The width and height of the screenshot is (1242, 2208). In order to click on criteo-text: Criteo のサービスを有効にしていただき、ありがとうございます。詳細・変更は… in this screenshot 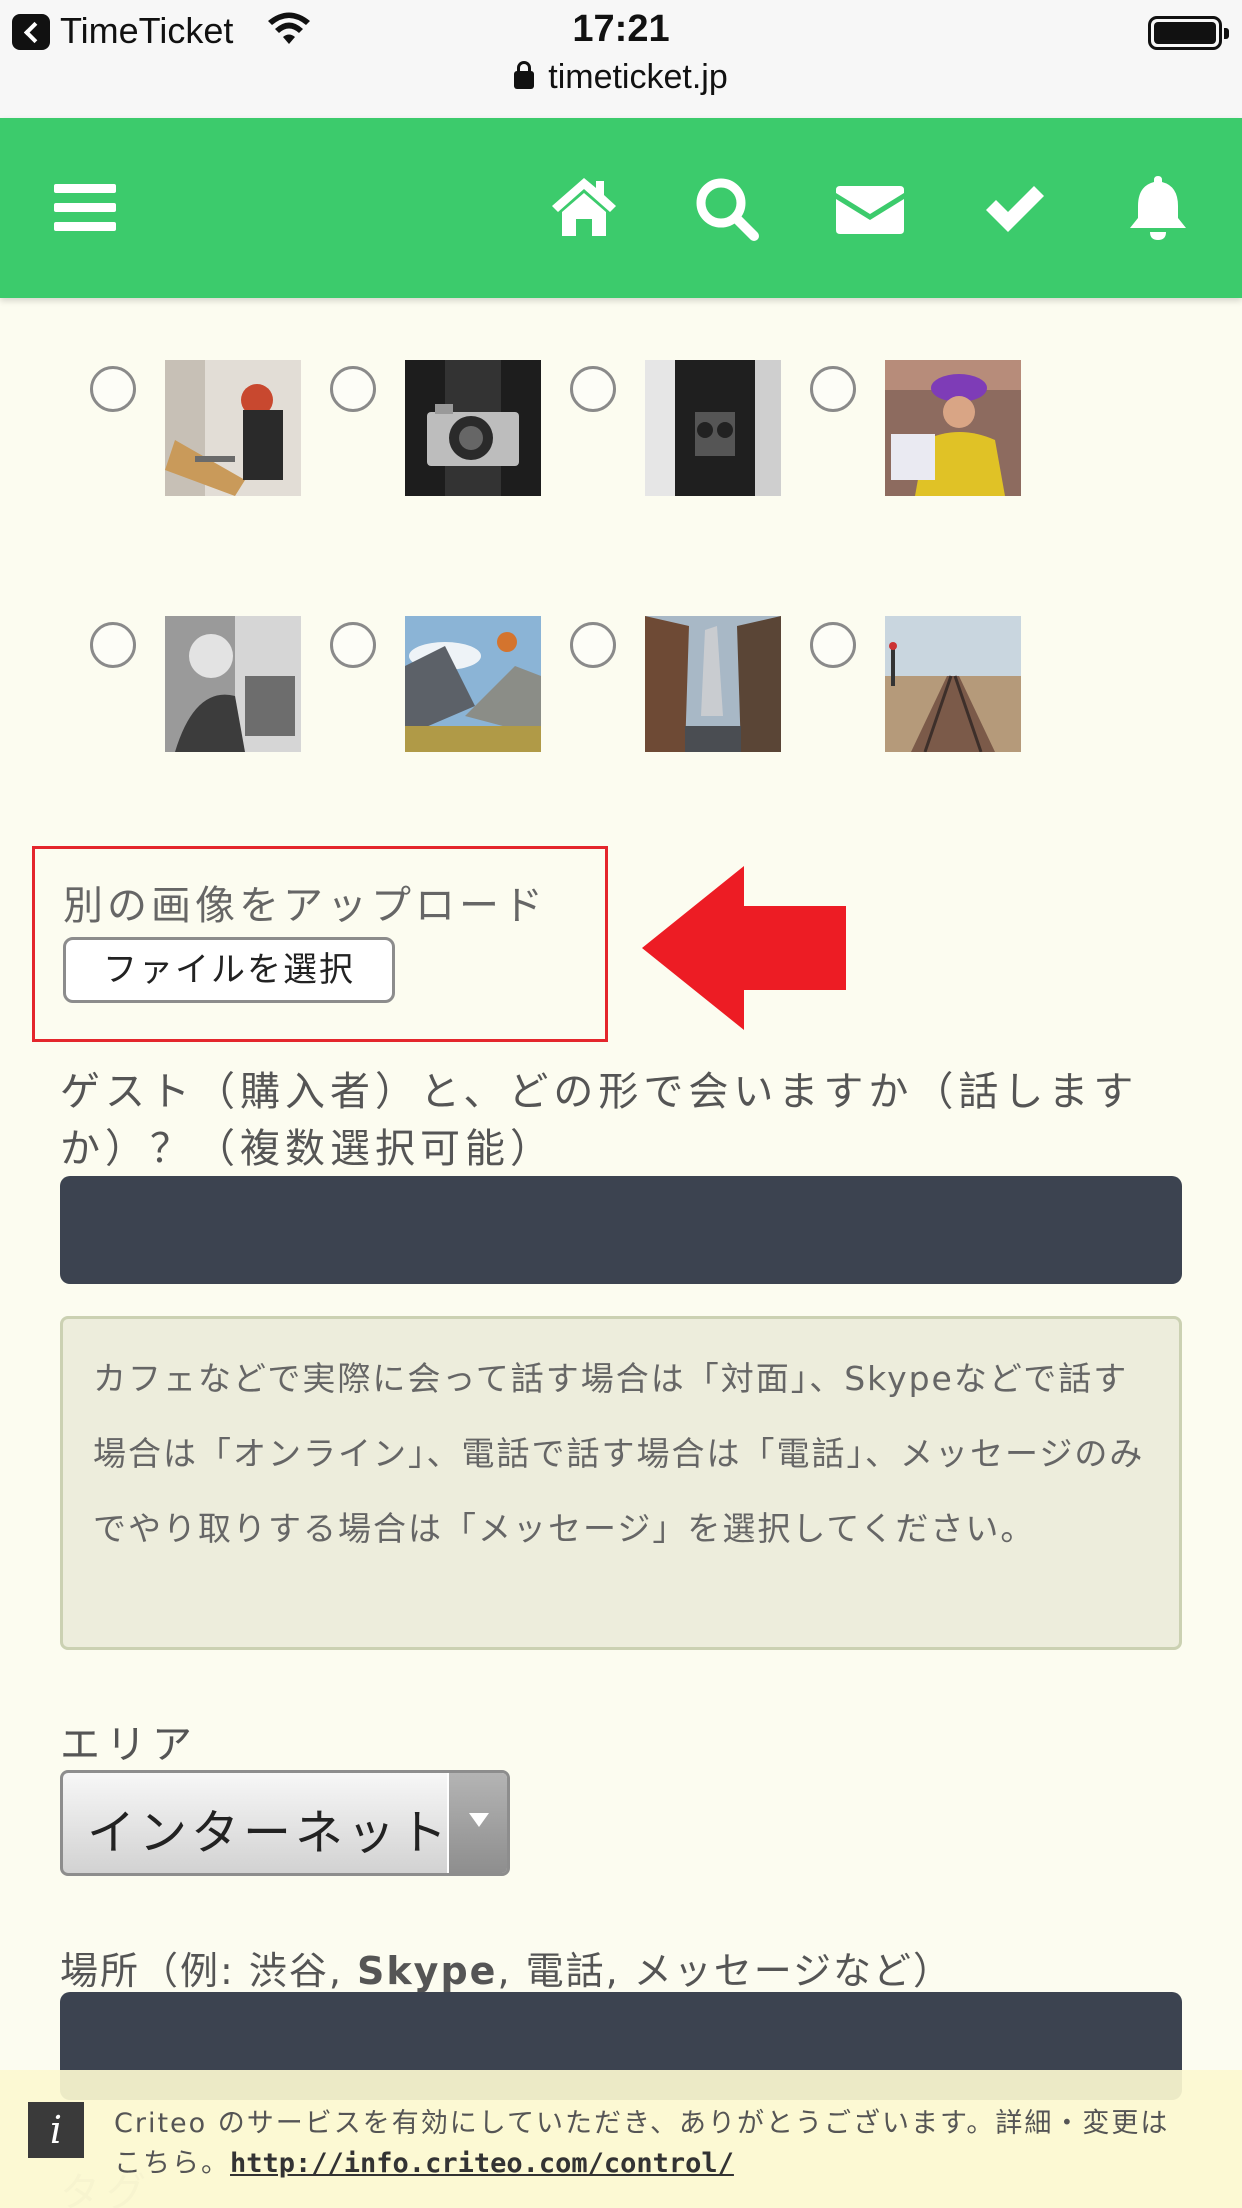, I will do `click(644, 2144)`.